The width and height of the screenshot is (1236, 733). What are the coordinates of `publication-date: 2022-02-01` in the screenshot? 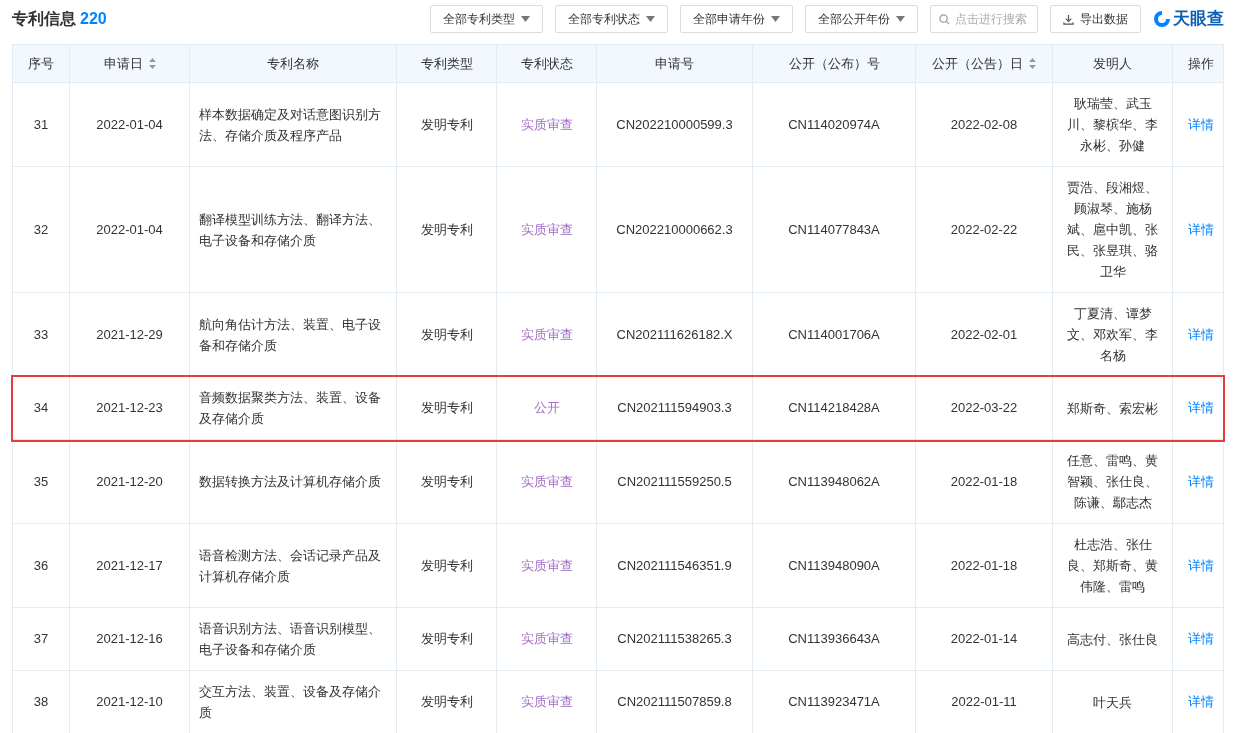 It's located at (984, 334).